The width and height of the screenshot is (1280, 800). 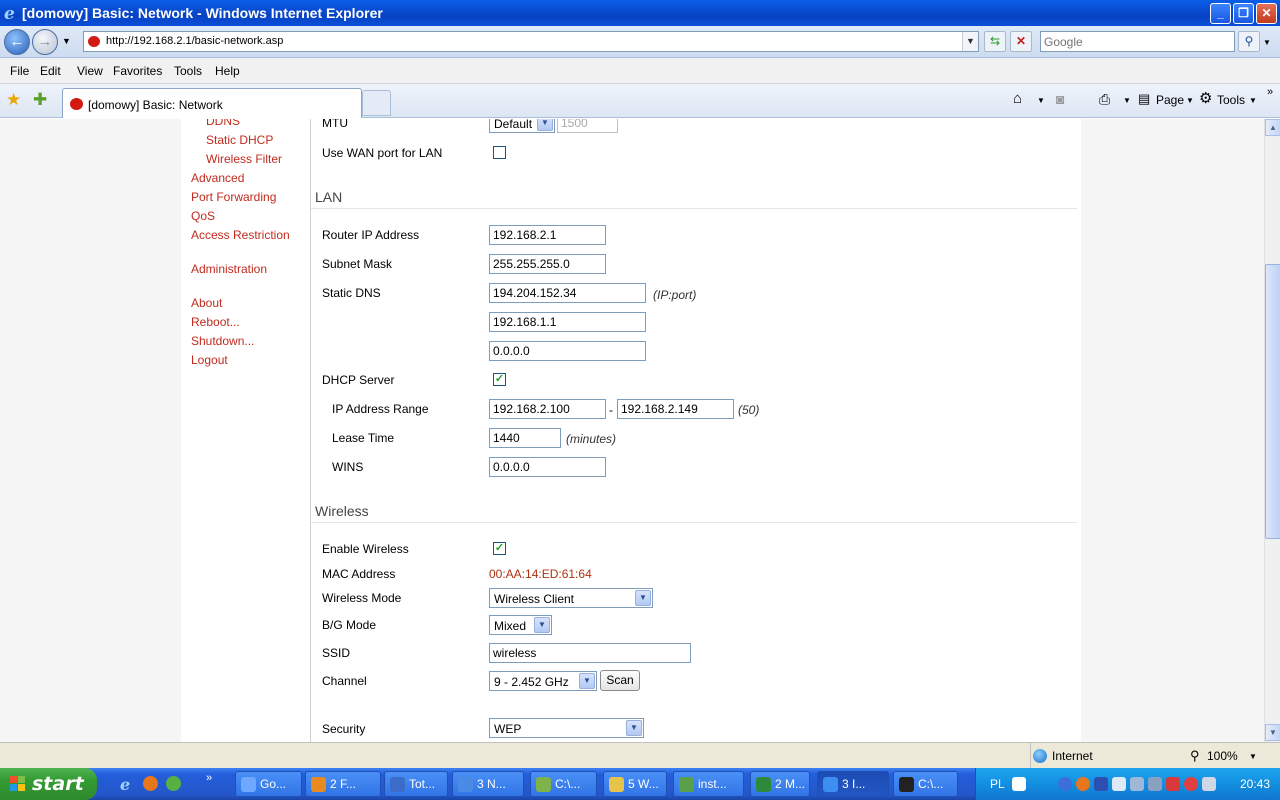 I want to click on sidebar-item-advanced: Advanced, so click(x=217, y=178).